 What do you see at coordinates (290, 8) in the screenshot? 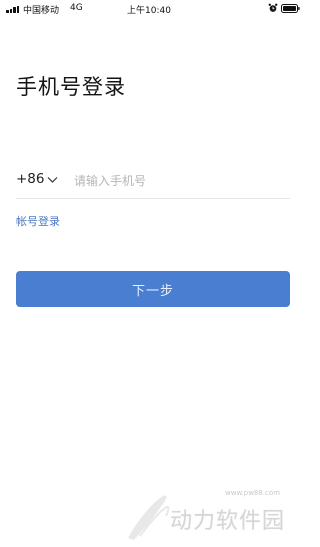
I see `battery-icon` at bounding box center [290, 8].